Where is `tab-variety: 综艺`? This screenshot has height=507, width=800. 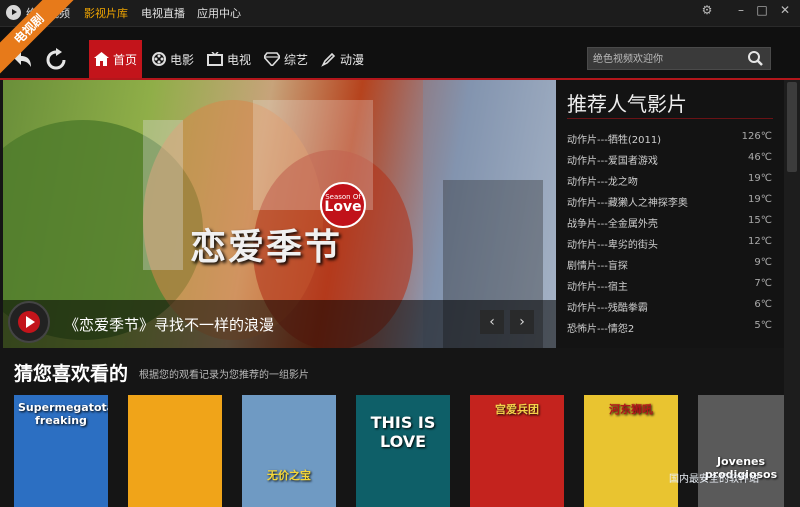
tab-variety: 综艺 is located at coordinates (289, 59).